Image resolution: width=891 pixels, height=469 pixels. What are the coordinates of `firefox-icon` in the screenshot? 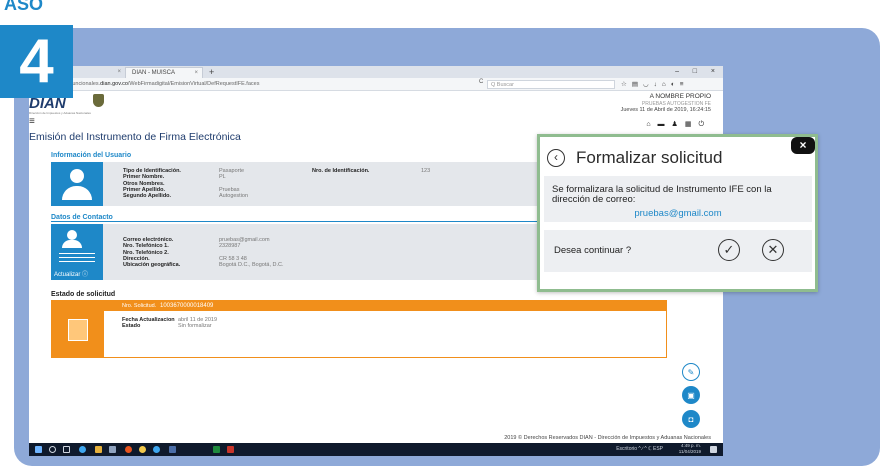 It's located at (128, 449).